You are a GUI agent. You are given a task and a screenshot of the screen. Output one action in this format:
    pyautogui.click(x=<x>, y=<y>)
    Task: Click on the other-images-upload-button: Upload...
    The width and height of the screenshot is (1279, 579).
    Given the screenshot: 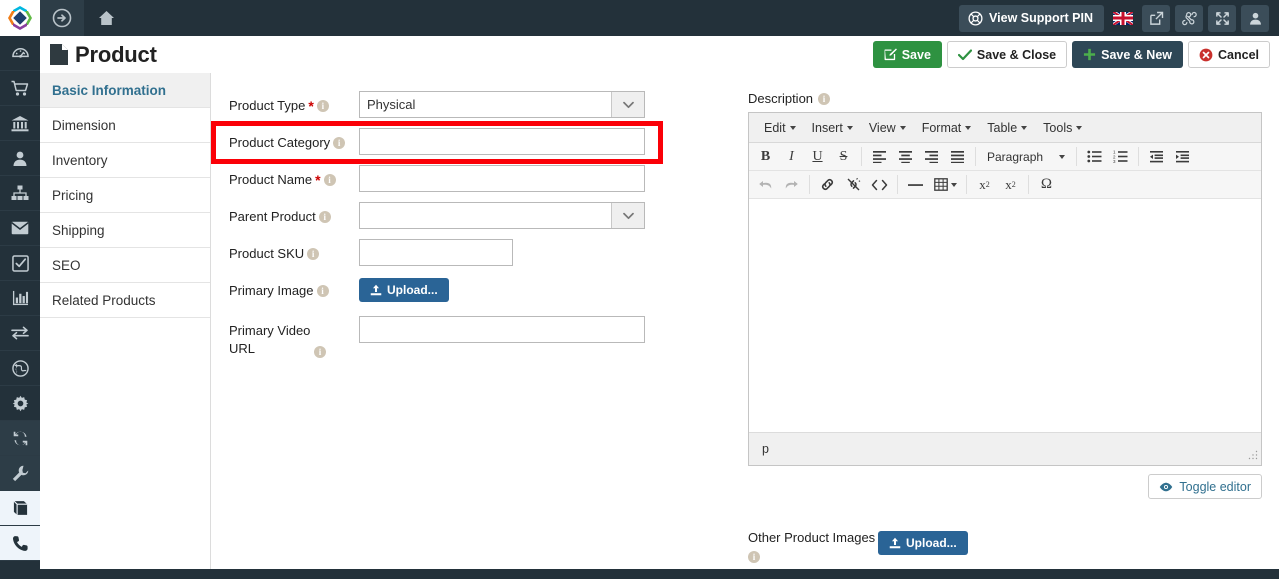 What is the action you would take?
    pyautogui.click(x=923, y=543)
    